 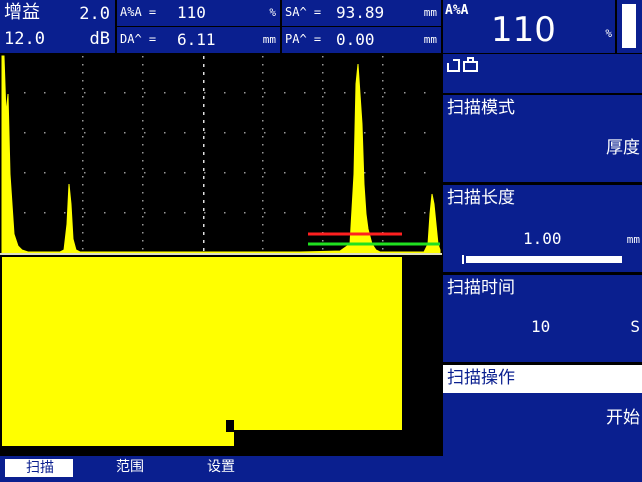 What do you see at coordinates (361, 13) in the screenshot?
I see `sa-cell: SA^ = 93.89 mm` at bounding box center [361, 13].